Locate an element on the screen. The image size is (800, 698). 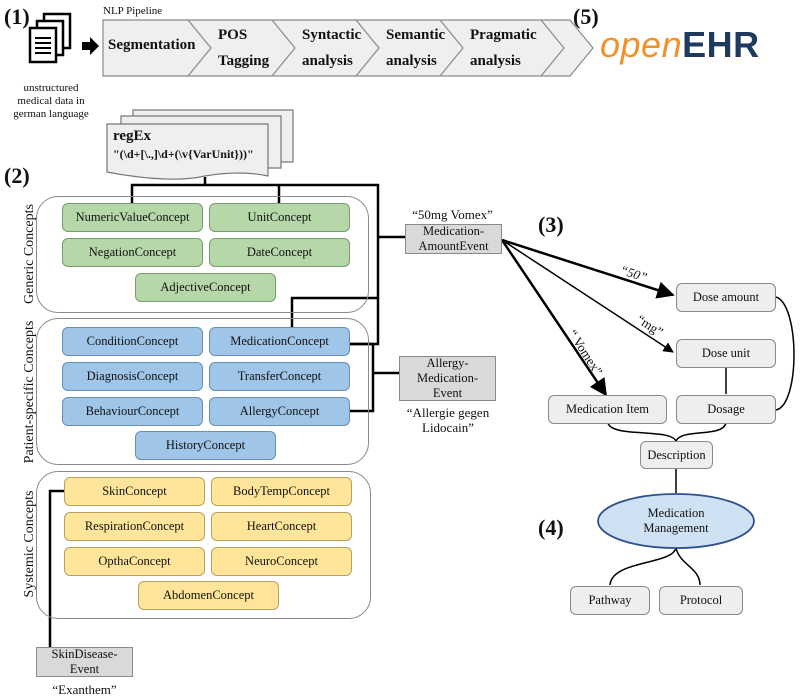
concept-negation: NegationConcept is located at coordinates (132, 252).